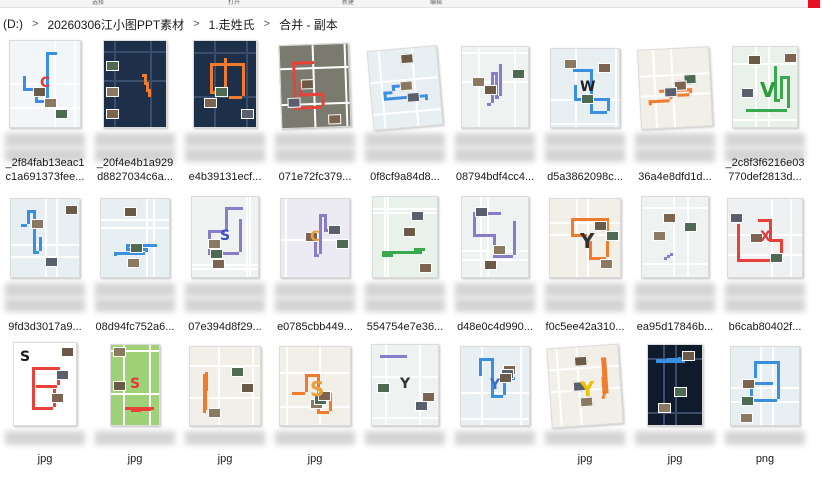  I want to click on file-item: Yjpg, so click(585, 412).